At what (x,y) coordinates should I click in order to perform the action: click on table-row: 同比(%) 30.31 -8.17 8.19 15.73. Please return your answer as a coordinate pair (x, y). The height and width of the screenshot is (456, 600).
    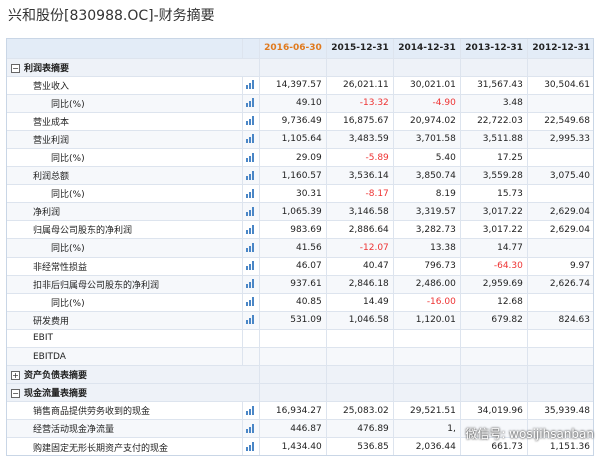
    Looking at the image, I should click on (300, 194).